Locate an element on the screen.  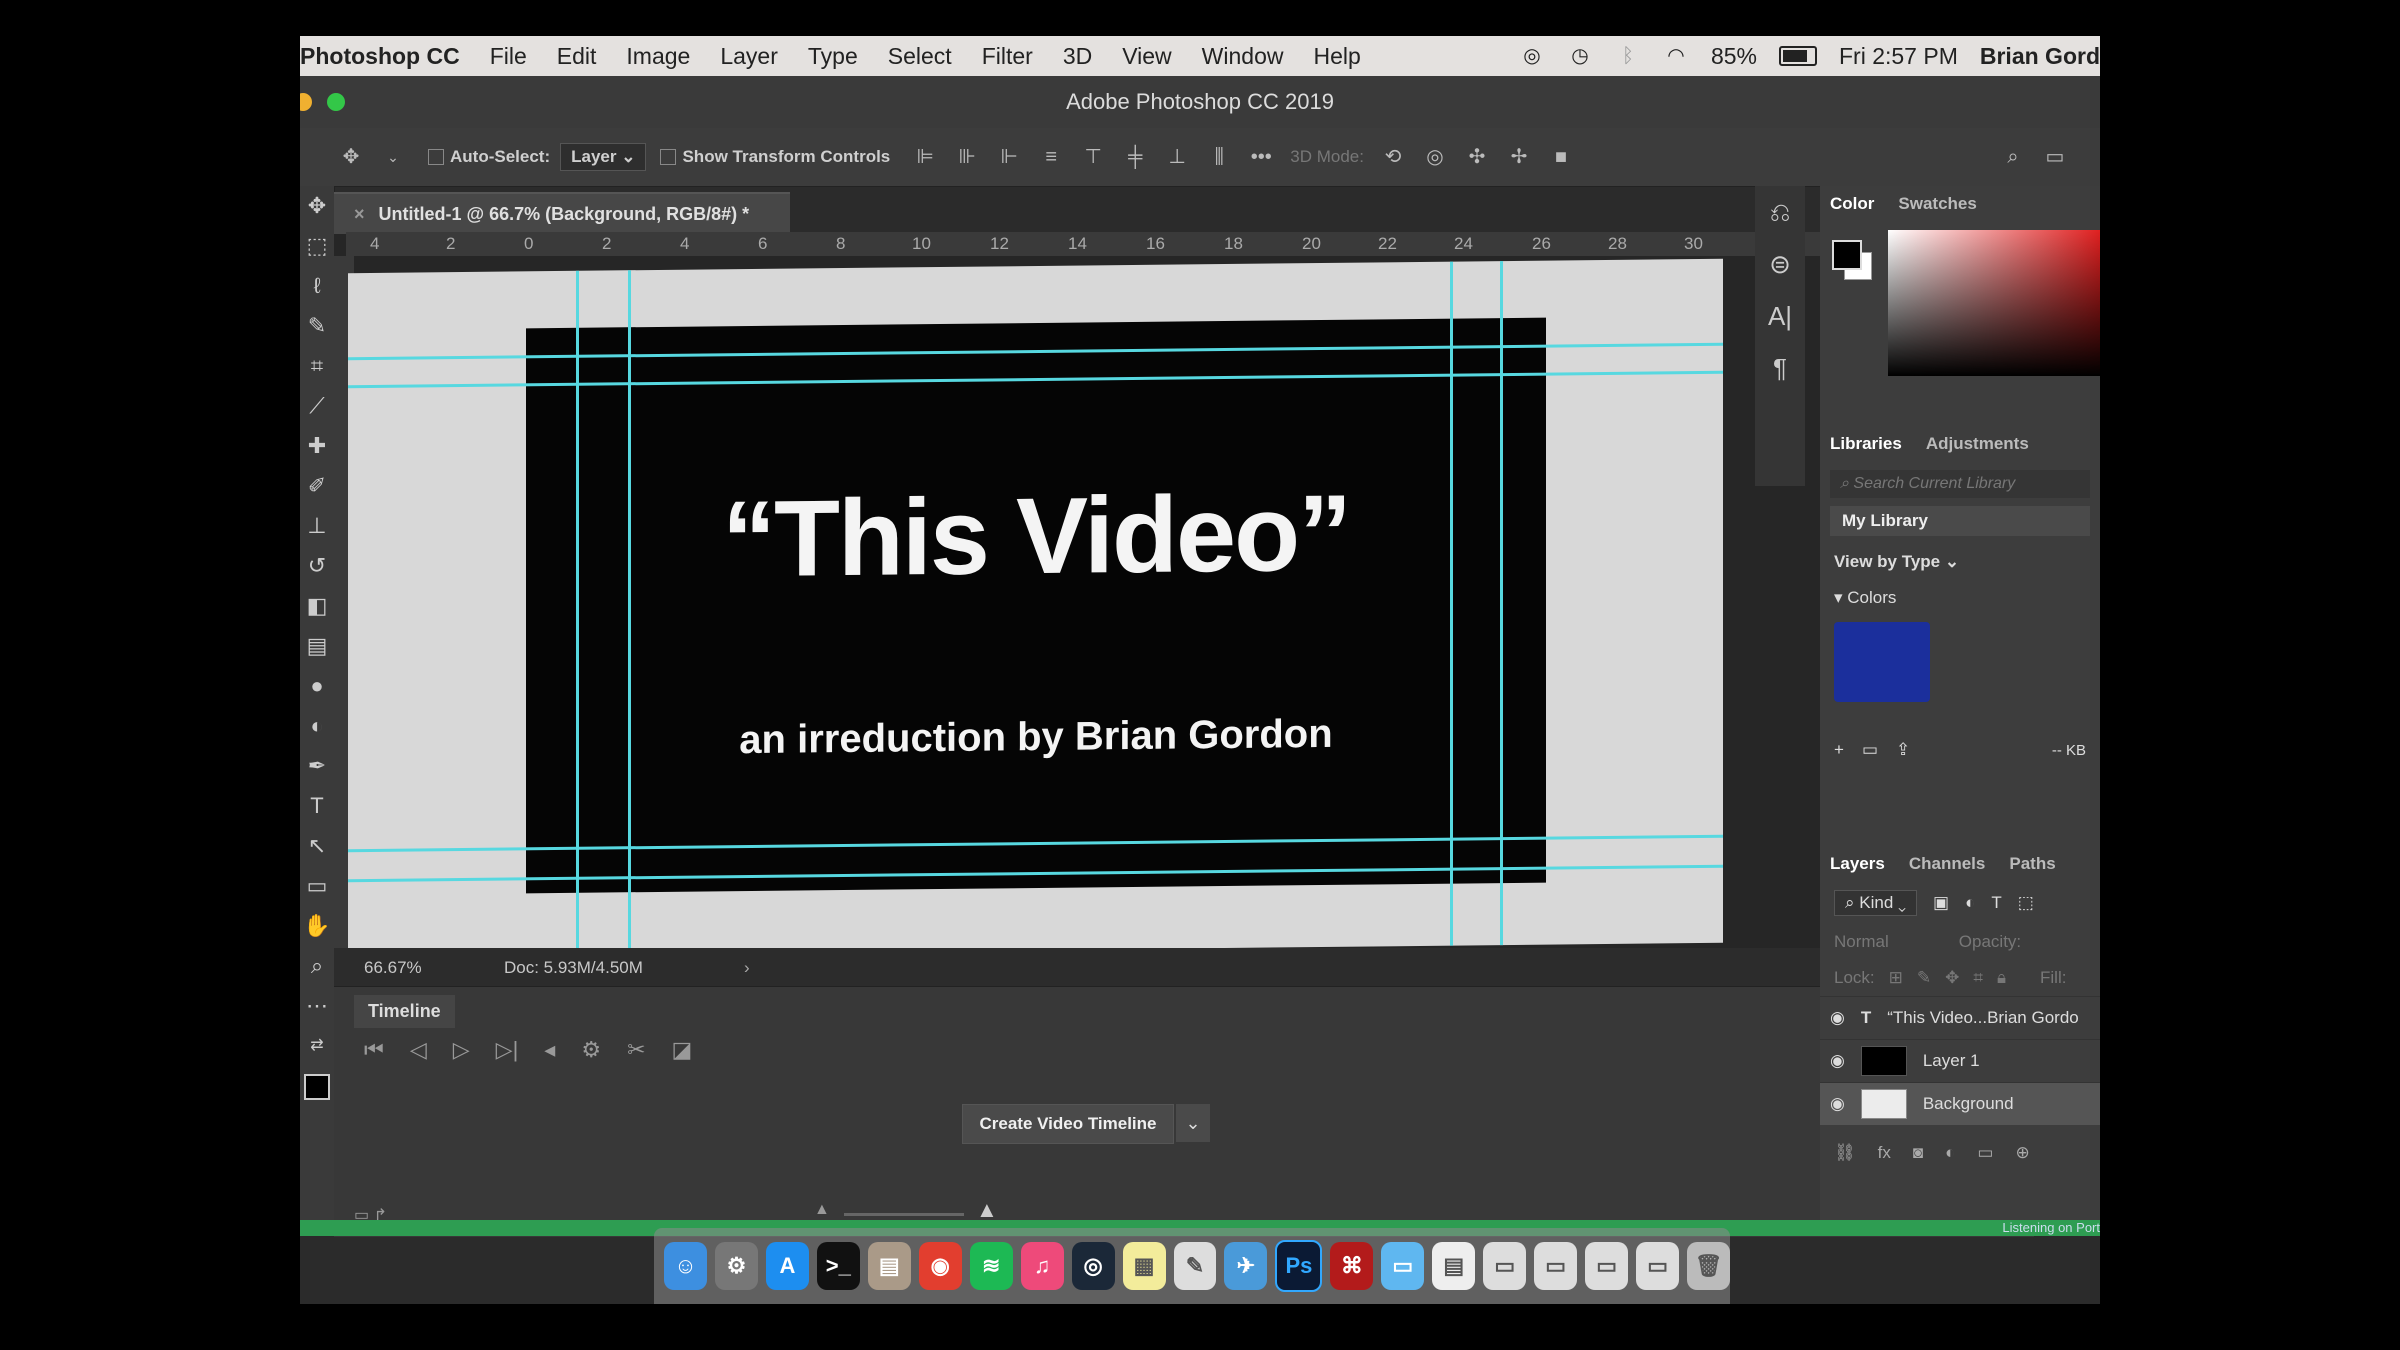
lock-transparency-icon: ⊞ is located at coordinates (1896, 978).